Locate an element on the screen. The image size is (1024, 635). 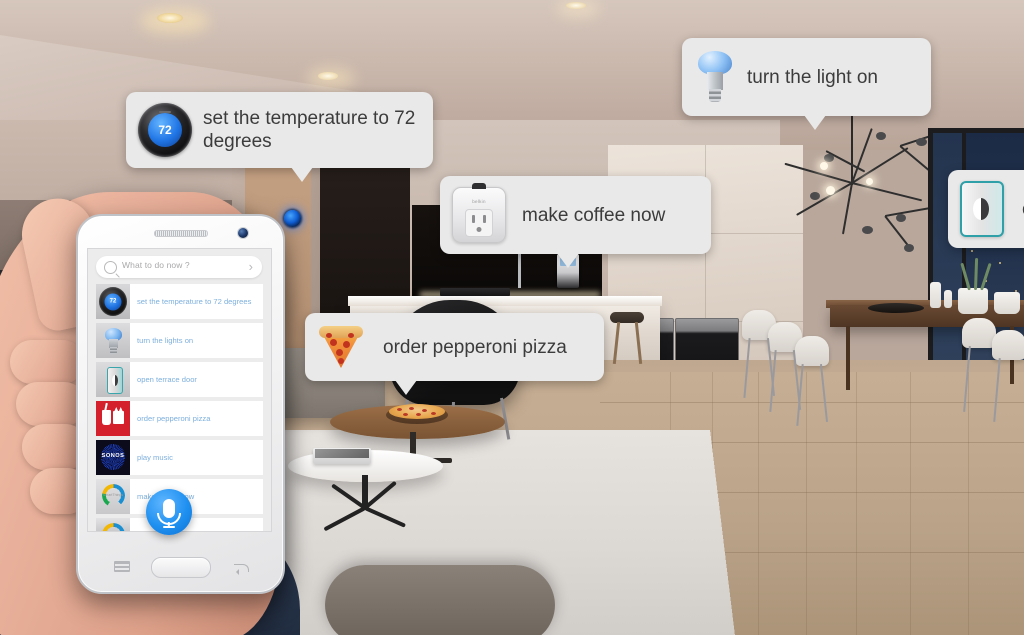
list-item: turn the lights on is located at coordinates (179, 340).